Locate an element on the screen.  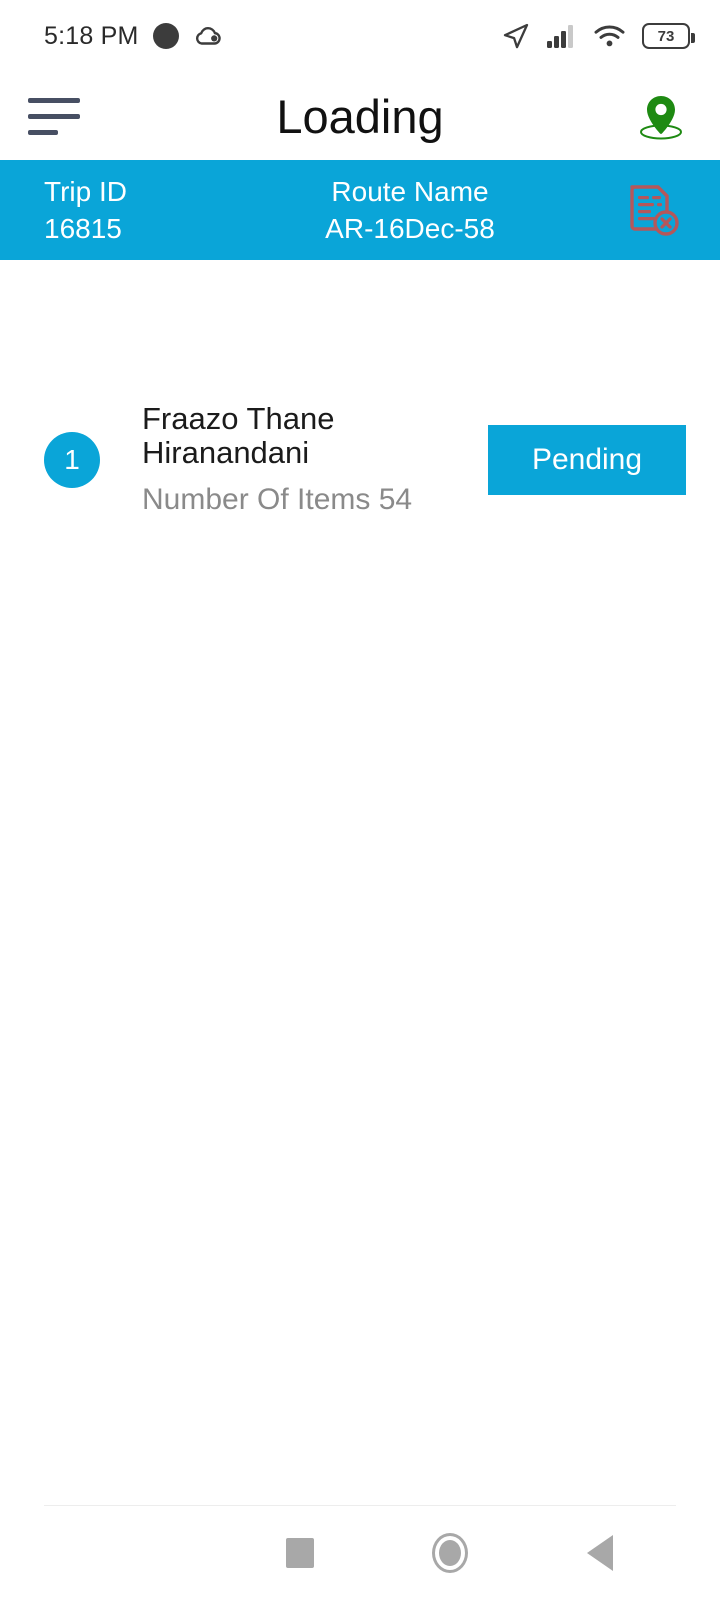
circle-home-icon is located at coordinates (450, 1553).